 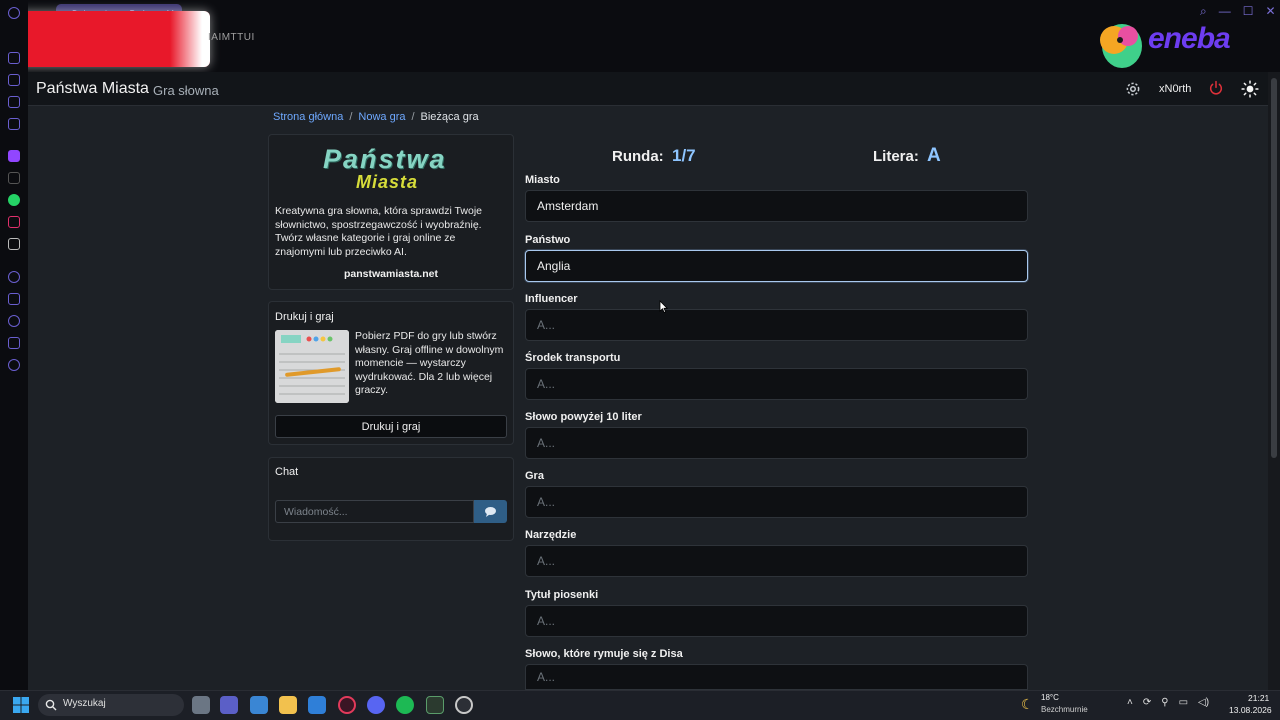 I want to click on breadcrumb: Strona główna / Nowa gra / Bieżąca gra, so click(x=376, y=117).